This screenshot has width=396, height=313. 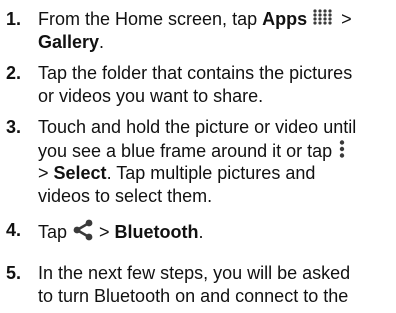 What do you see at coordinates (194, 273) in the screenshot?
I see `step-5-line-1: In the next few steps, you will be asked` at bounding box center [194, 273].